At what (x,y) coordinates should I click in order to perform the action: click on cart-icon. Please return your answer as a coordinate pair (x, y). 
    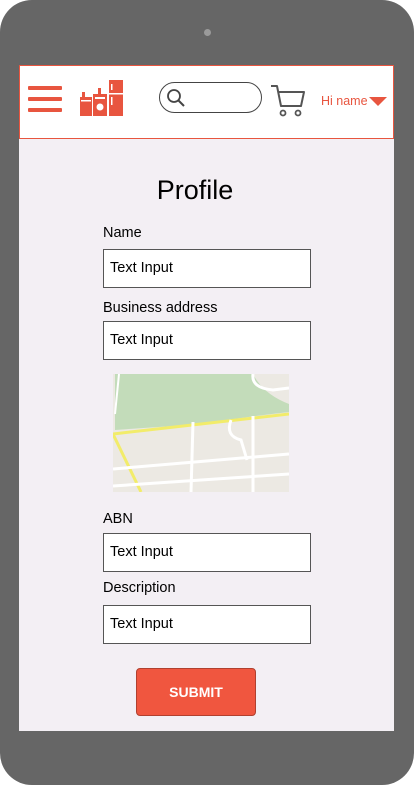
    Looking at the image, I should click on (288, 100).